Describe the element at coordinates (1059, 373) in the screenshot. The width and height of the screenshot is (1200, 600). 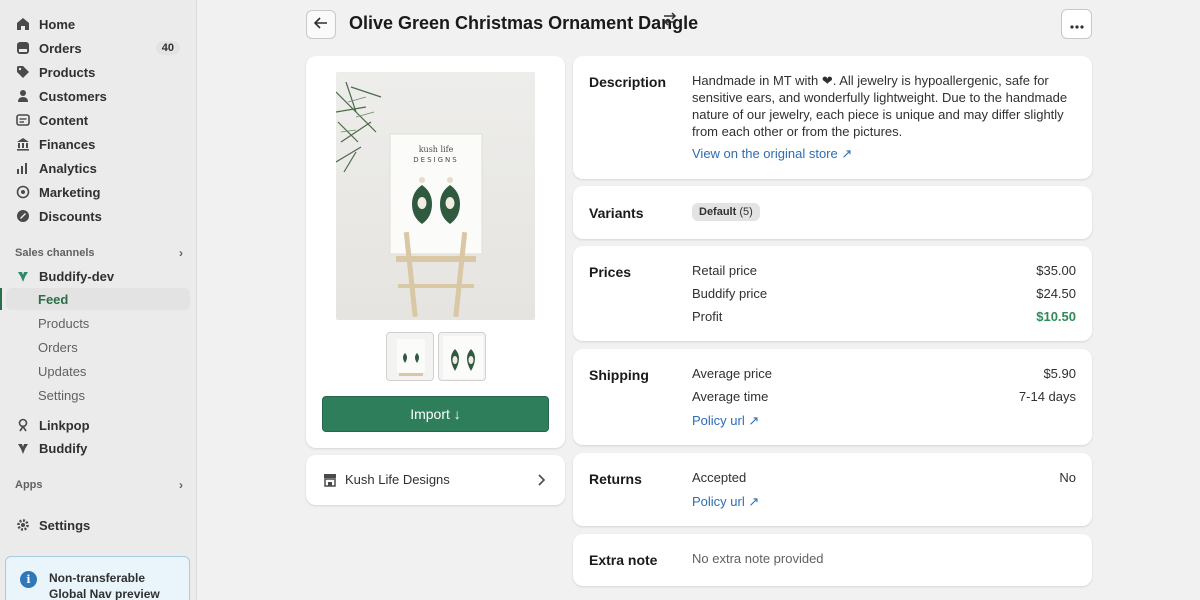
I see `average-price-value: $5.90` at that location.